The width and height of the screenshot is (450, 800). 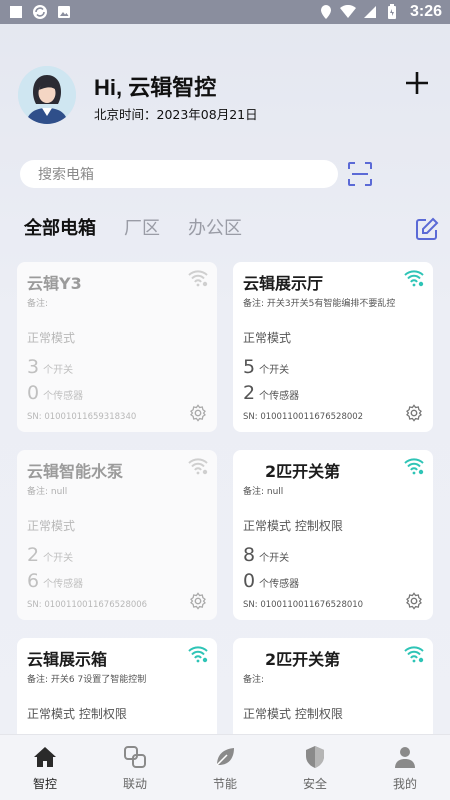 I want to click on user-icon, so click(x=405, y=757).